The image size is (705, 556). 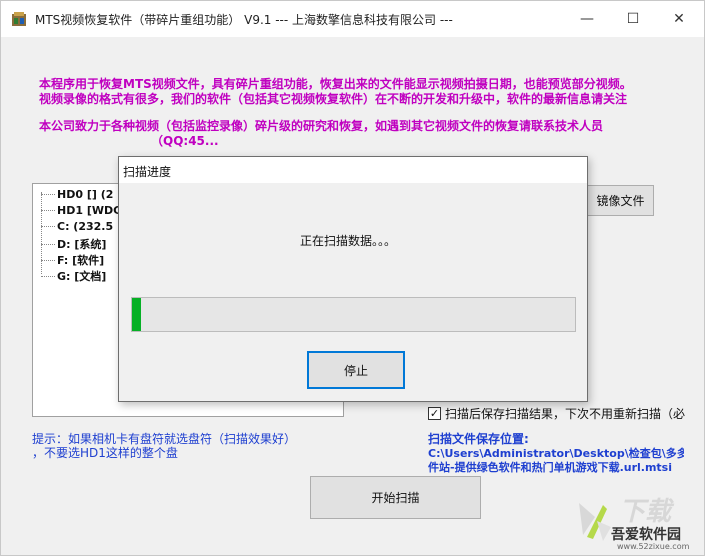 What do you see at coordinates (82, 244) in the screenshot?
I see `tree-item-label: D: [系统]` at bounding box center [82, 244].